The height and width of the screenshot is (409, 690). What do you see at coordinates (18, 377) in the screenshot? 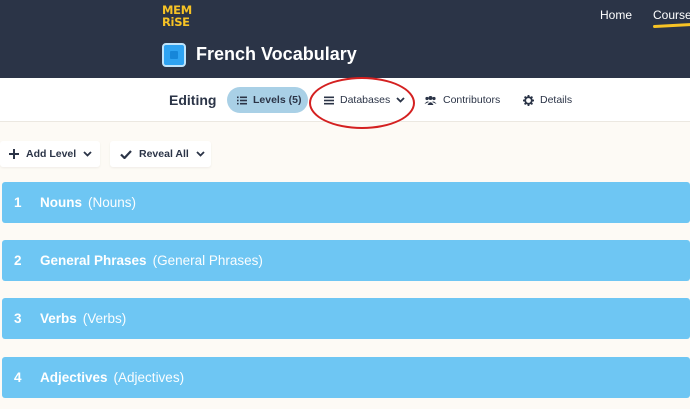
I see `level-number: 4` at bounding box center [18, 377].